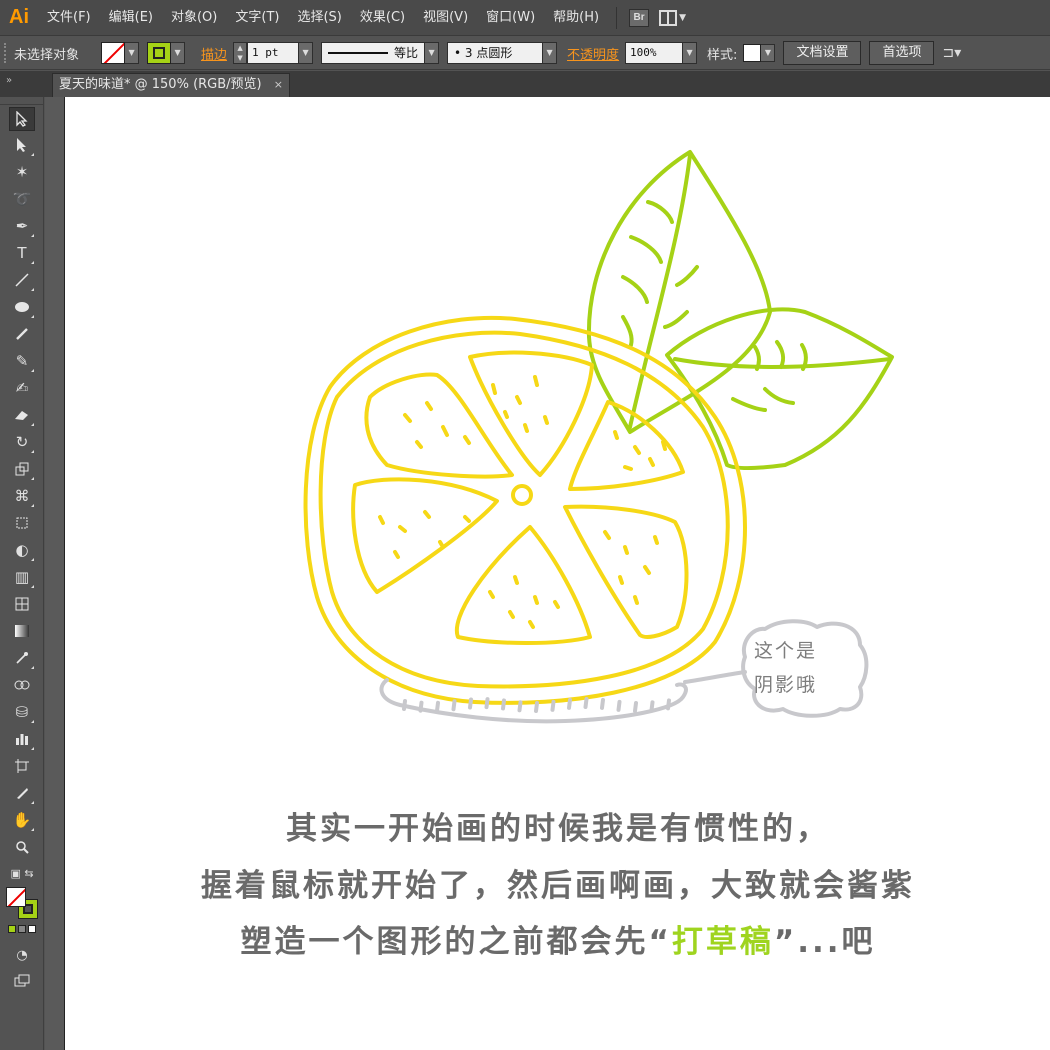 The height and width of the screenshot is (1050, 1050). What do you see at coordinates (22, 415) in the screenshot?
I see `eraser-tool-icon` at bounding box center [22, 415].